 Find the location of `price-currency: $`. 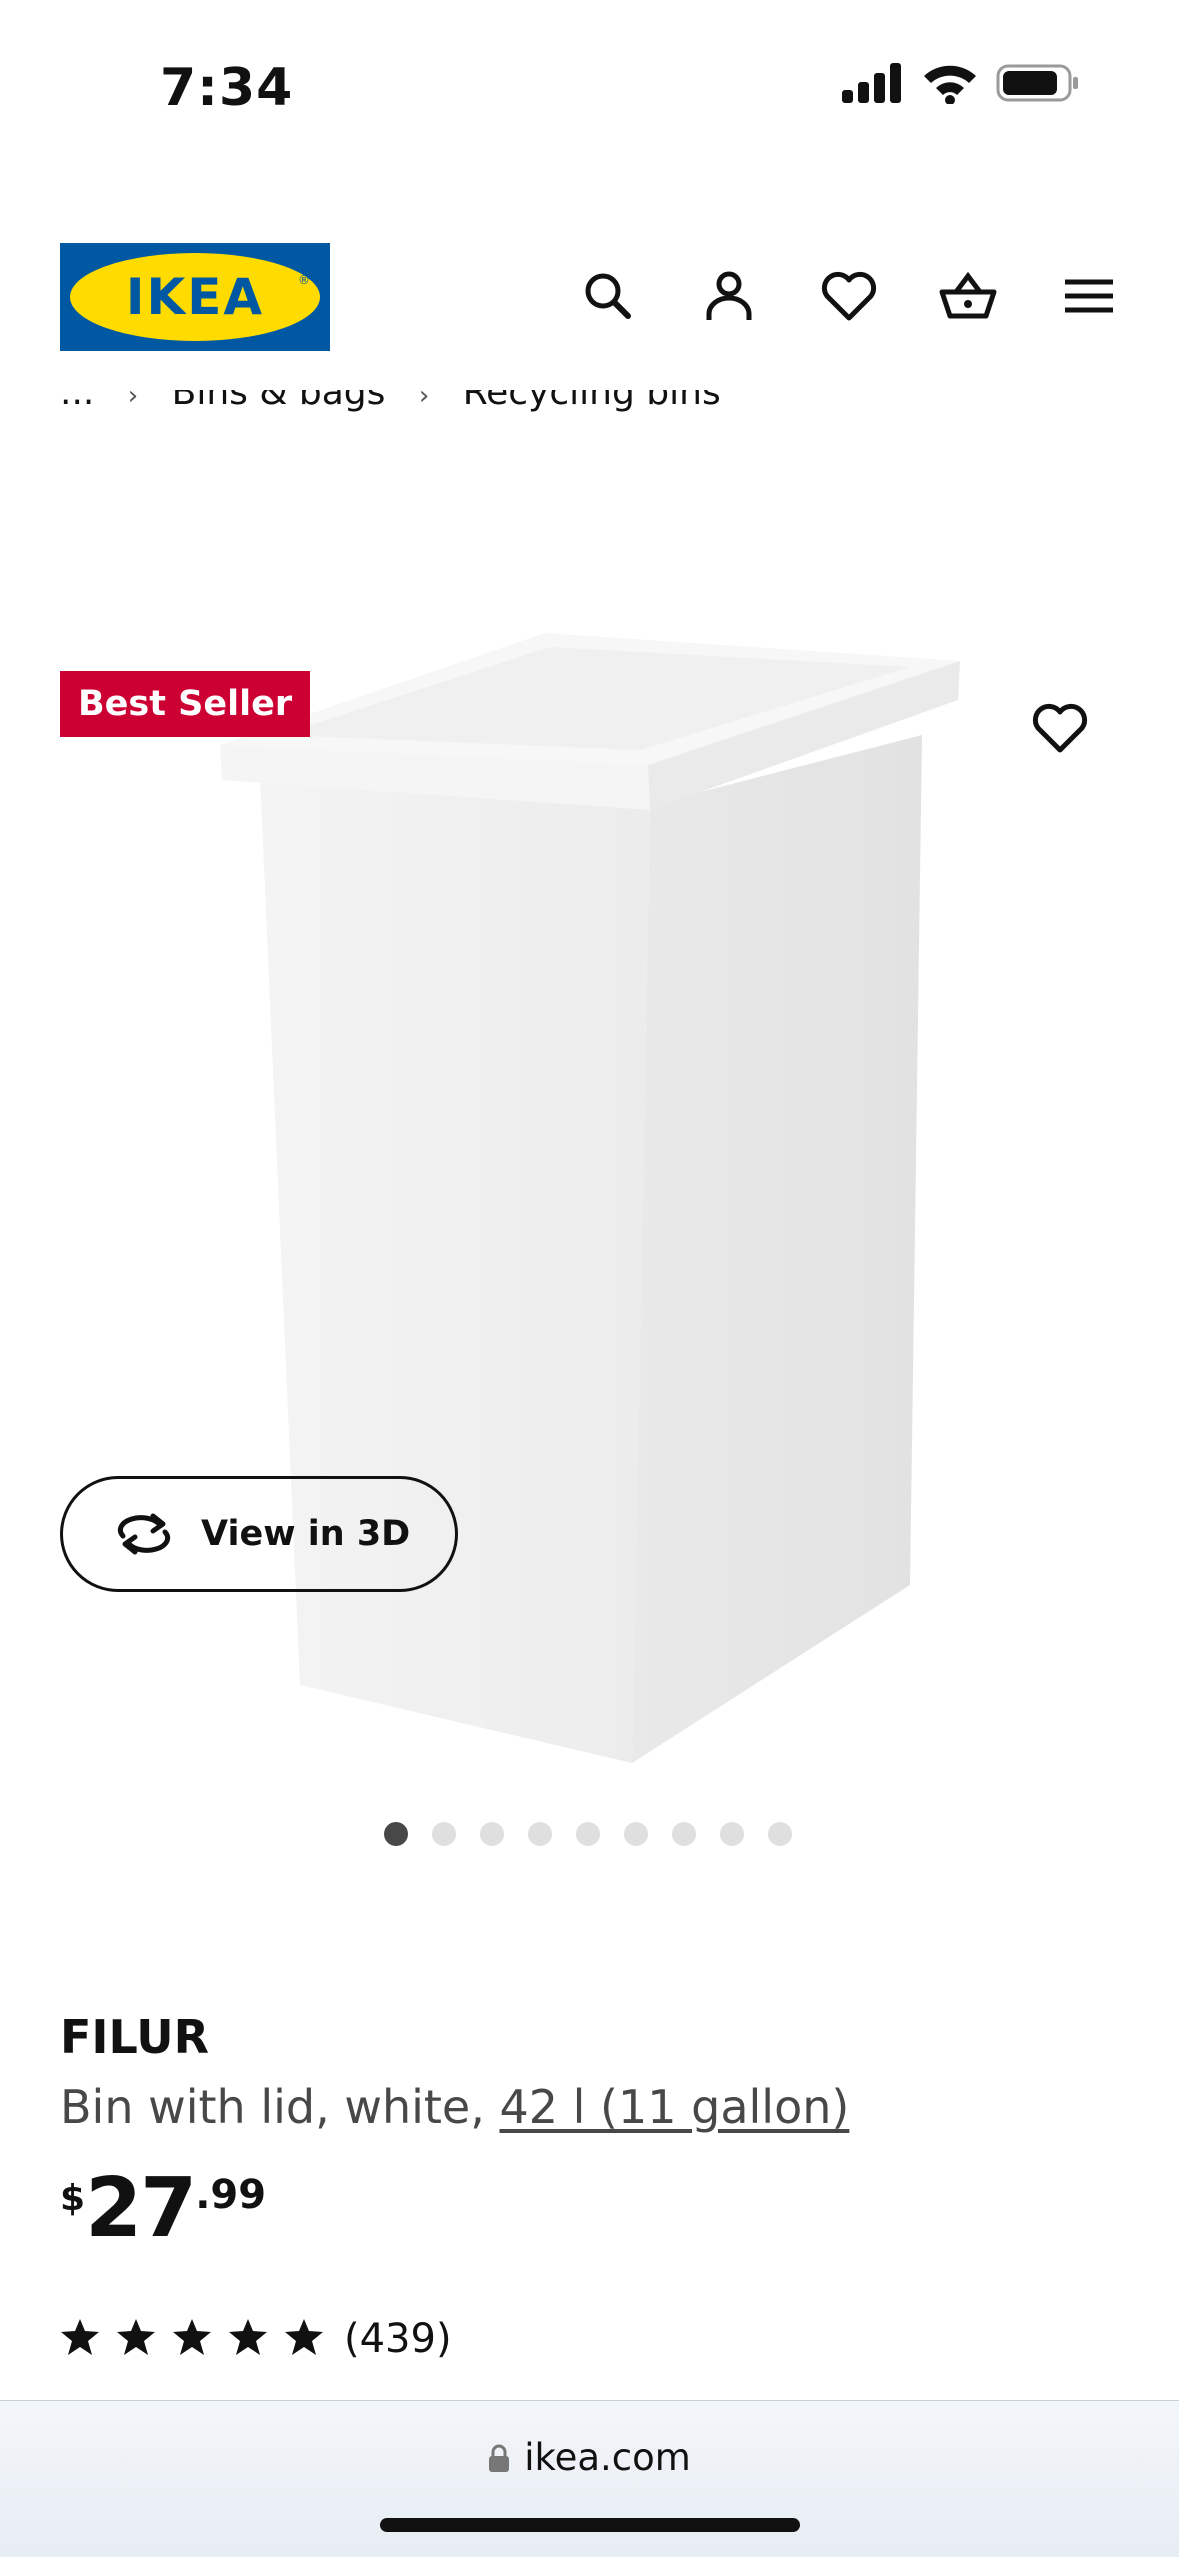

price-currency: $ is located at coordinates (73, 2198).